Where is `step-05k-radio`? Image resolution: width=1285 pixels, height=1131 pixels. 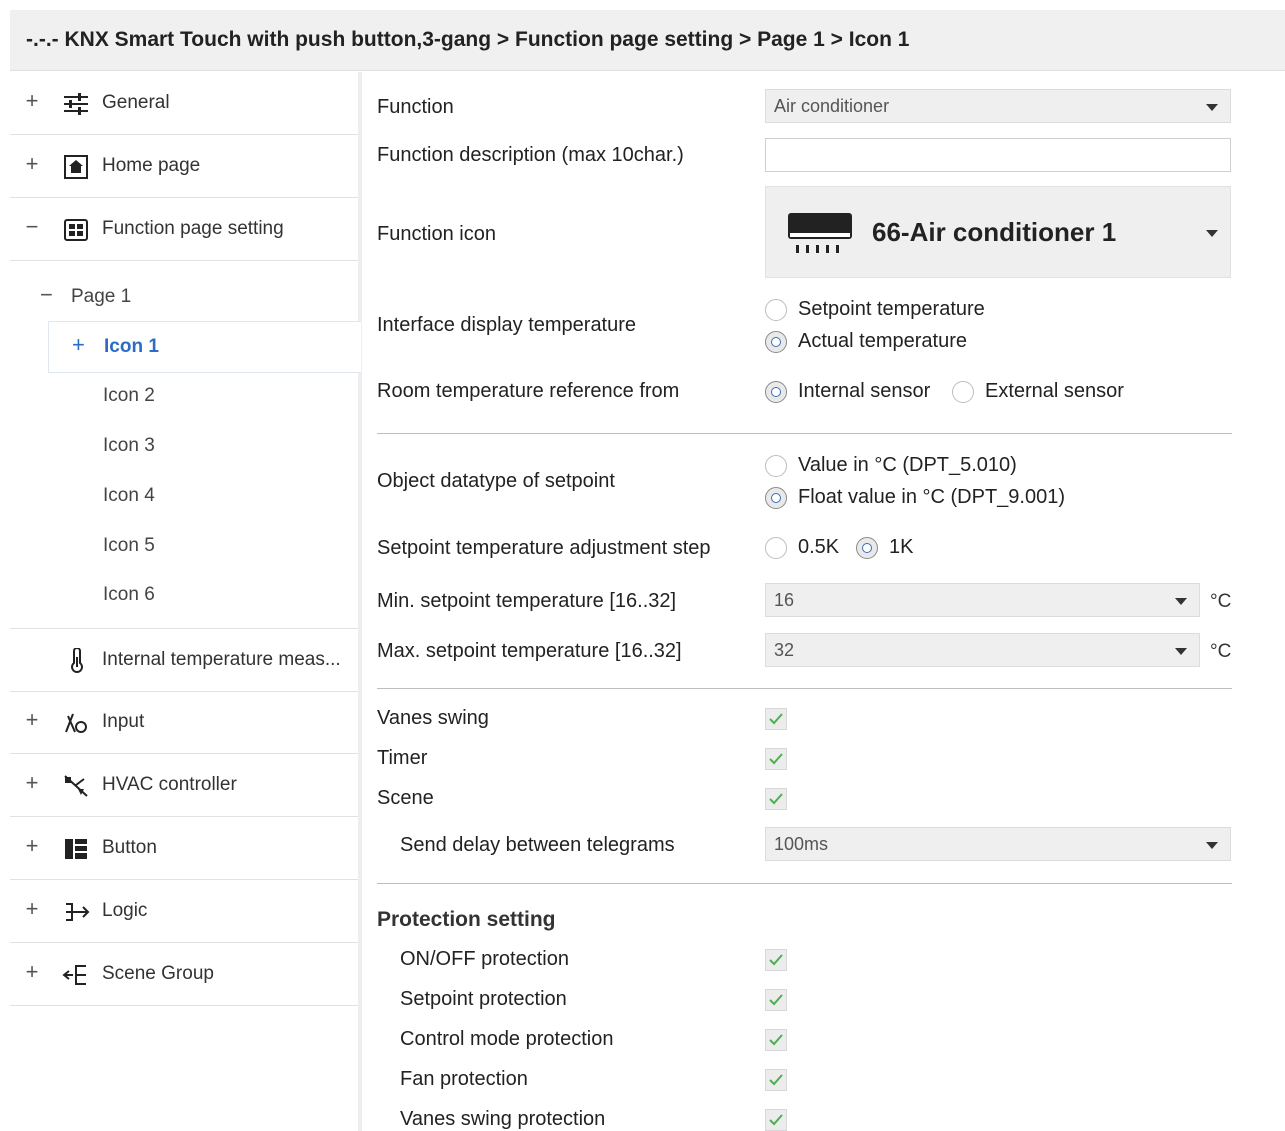
step-05k-radio is located at coordinates (776, 548).